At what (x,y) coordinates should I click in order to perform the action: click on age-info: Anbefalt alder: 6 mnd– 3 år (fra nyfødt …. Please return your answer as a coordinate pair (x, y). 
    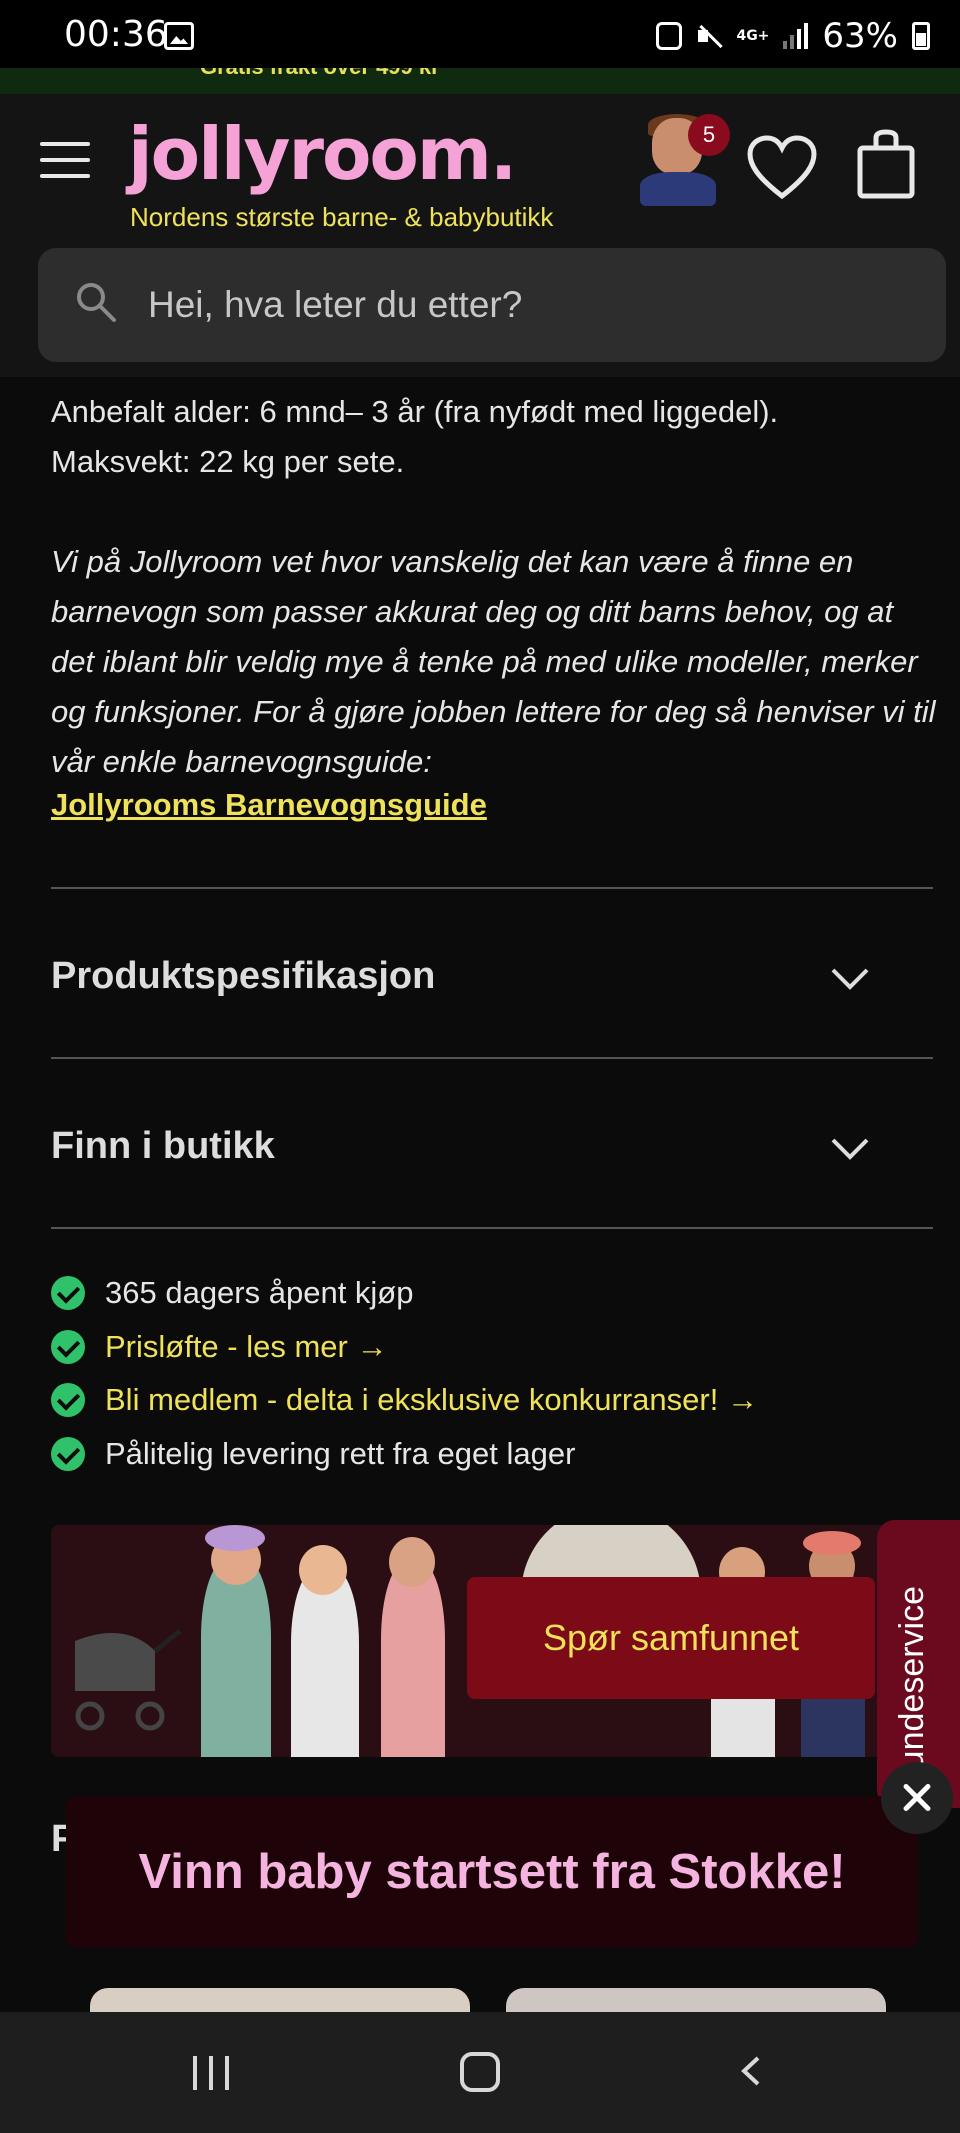
    Looking at the image, I should click on (414, 437).